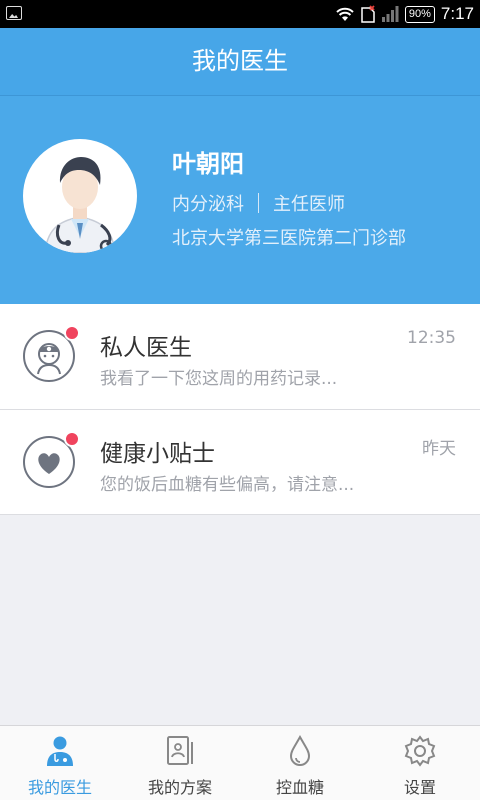  Describe the element at coordinates (309, 204) in the screenshot. I see `doctor-position: 主任医师` at that location.